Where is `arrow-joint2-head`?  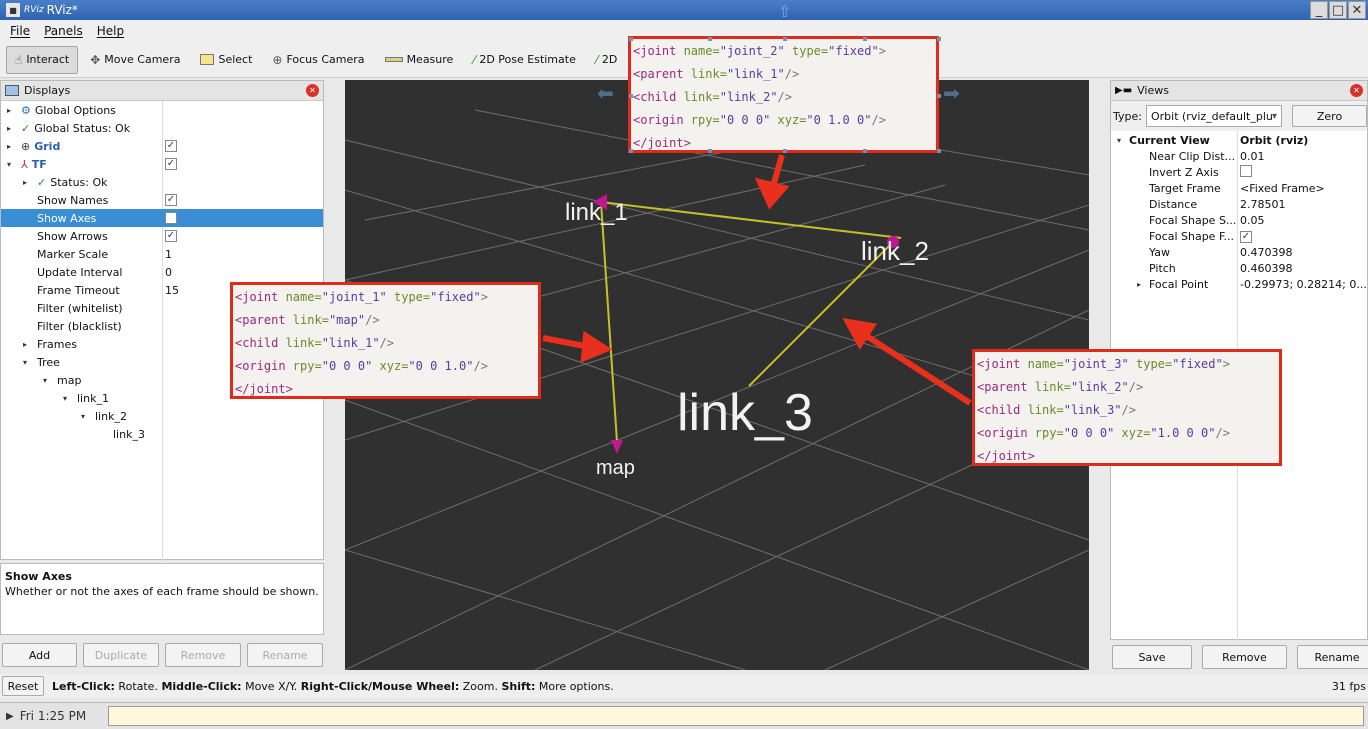
arrow-joint2-head is located at coordinates (772, 193).